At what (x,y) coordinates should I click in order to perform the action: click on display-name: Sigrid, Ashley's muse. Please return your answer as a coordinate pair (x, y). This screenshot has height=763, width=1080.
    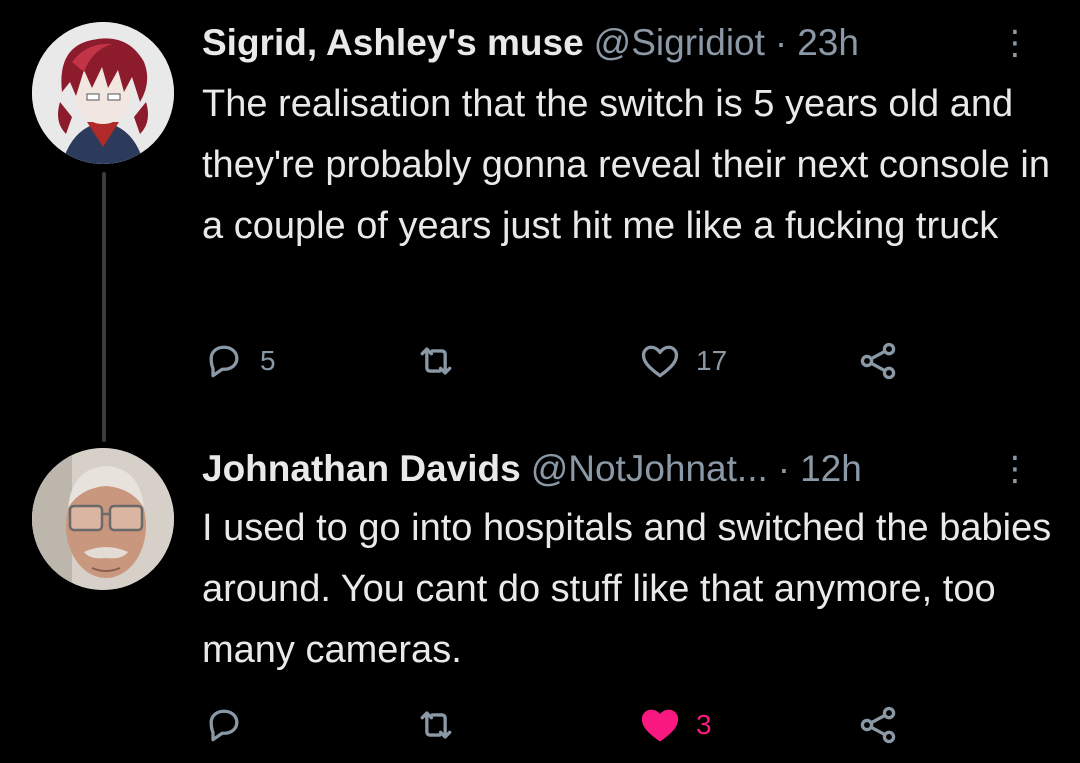
    Looking at the image, I should click on (393, 43).